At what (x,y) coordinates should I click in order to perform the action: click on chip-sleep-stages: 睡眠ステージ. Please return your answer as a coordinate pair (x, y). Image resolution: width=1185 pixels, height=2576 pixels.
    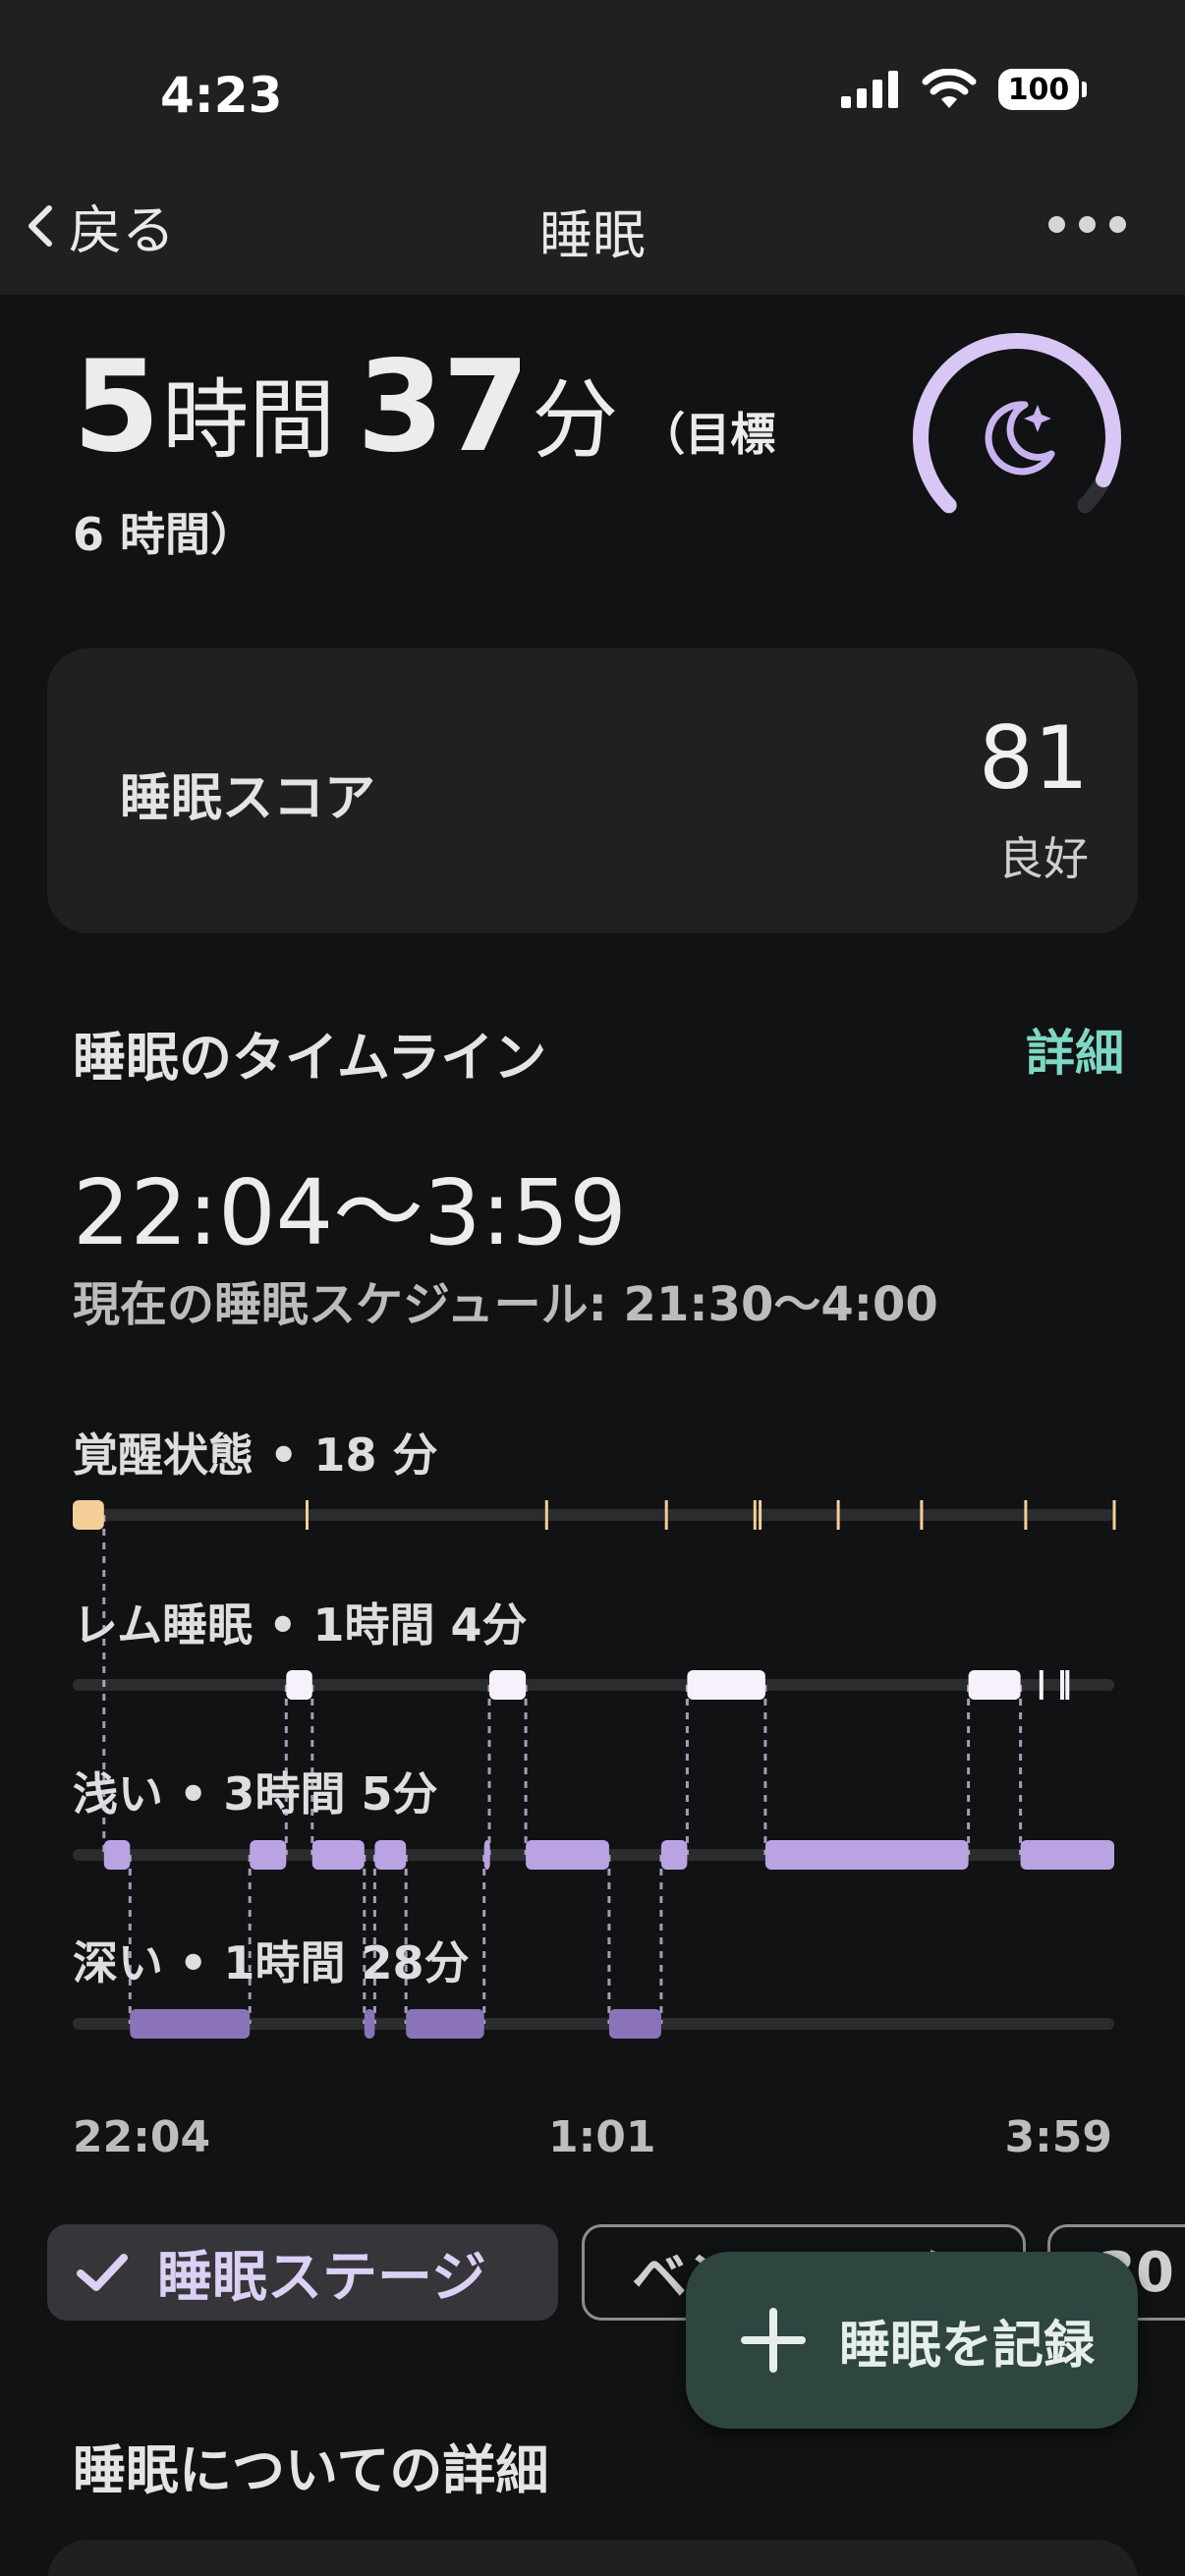
    Looking at the image, I should click on (303, 2272).